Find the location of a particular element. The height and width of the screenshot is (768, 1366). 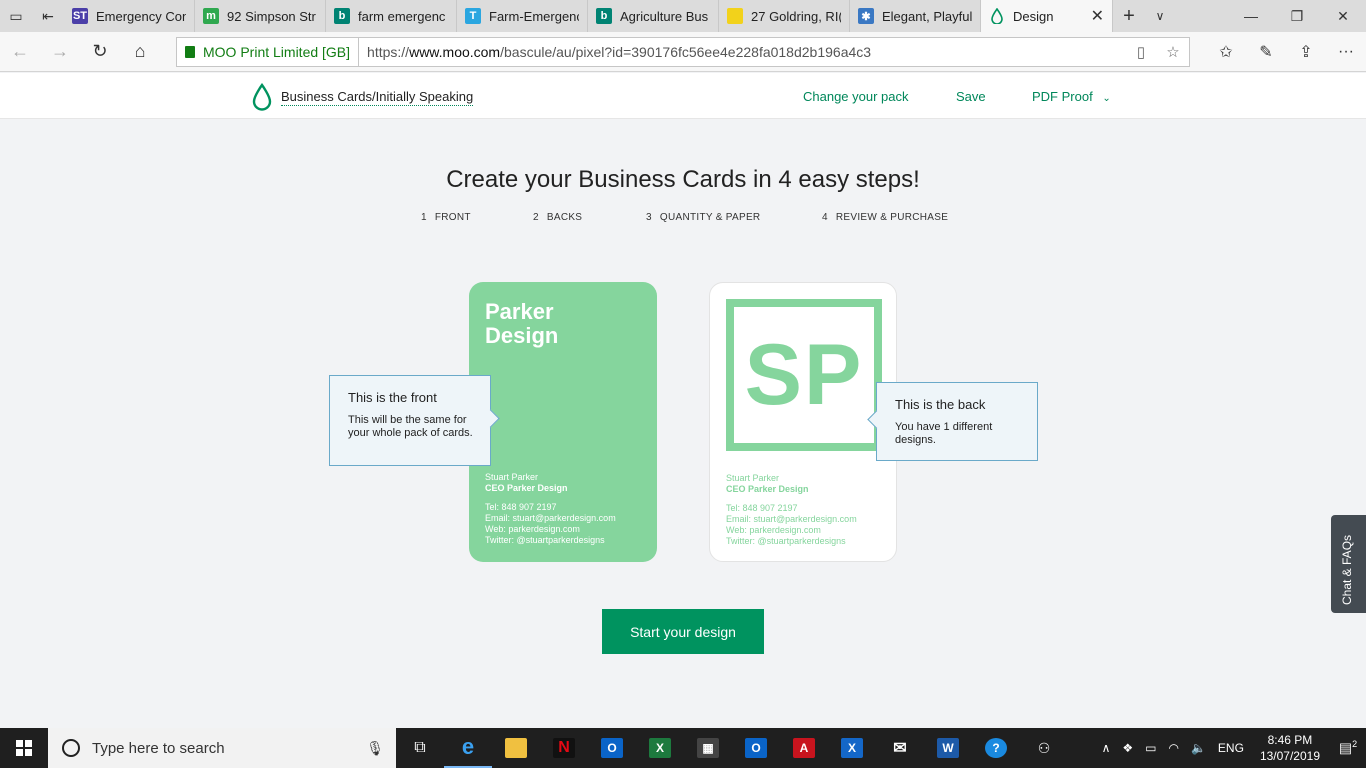

mail-icon: ✉ is located at coordinates (900, 748).